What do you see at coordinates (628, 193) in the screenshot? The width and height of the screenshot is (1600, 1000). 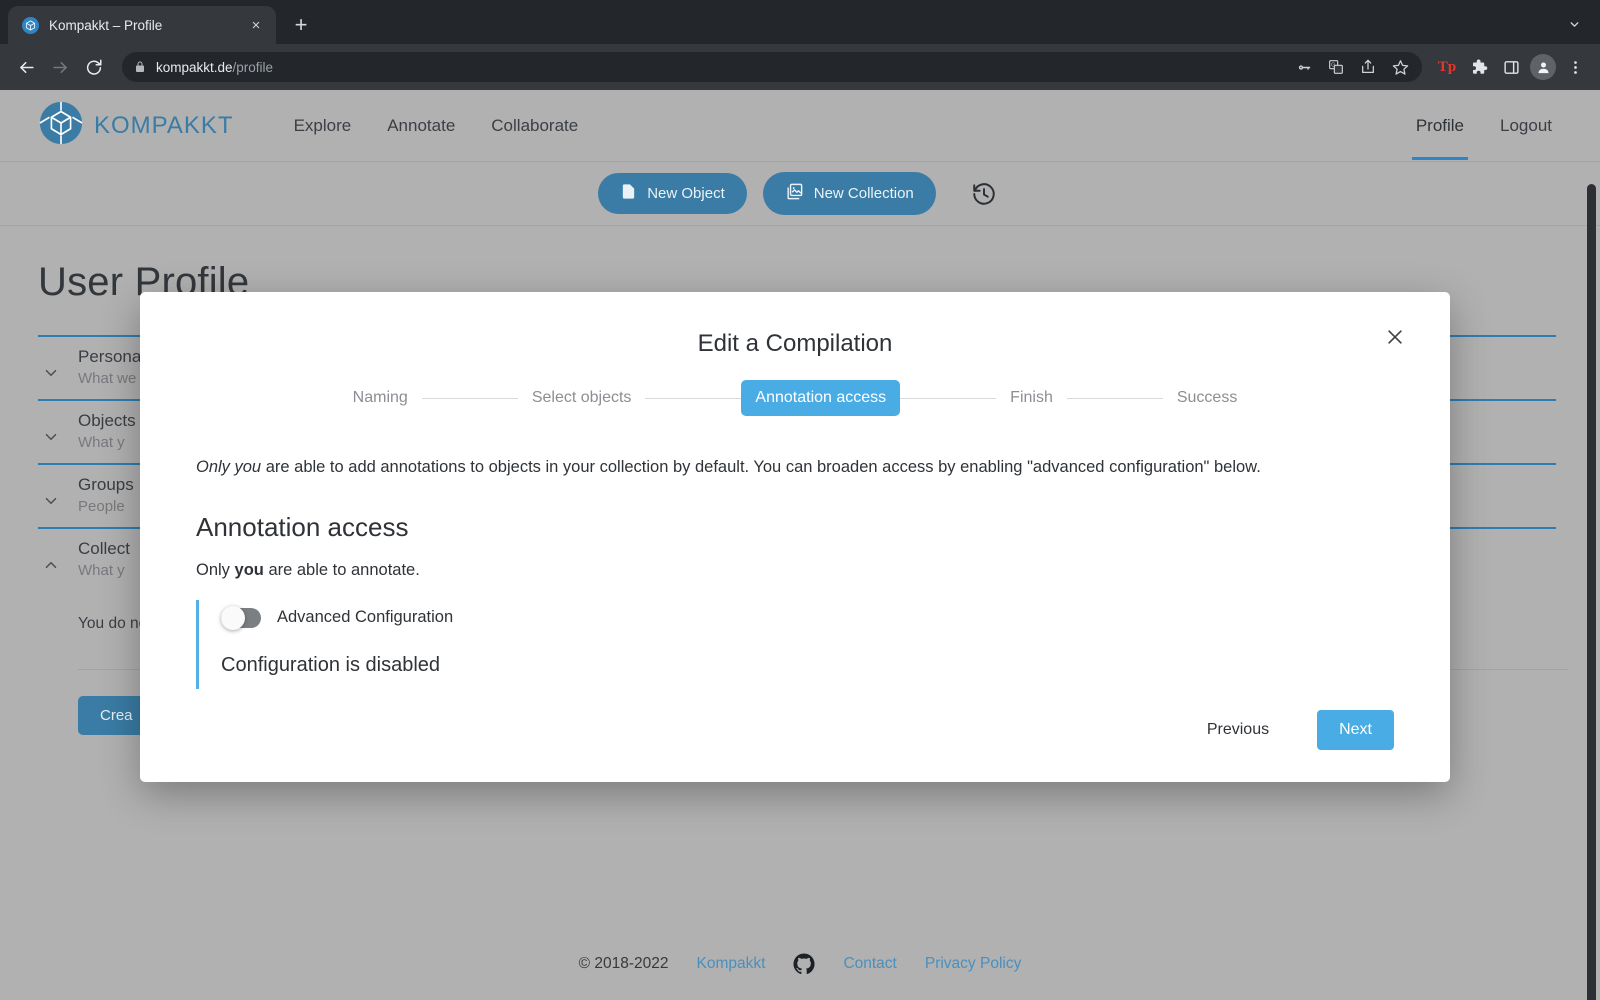 I see `document-icon` at bounding box center [628, 193].